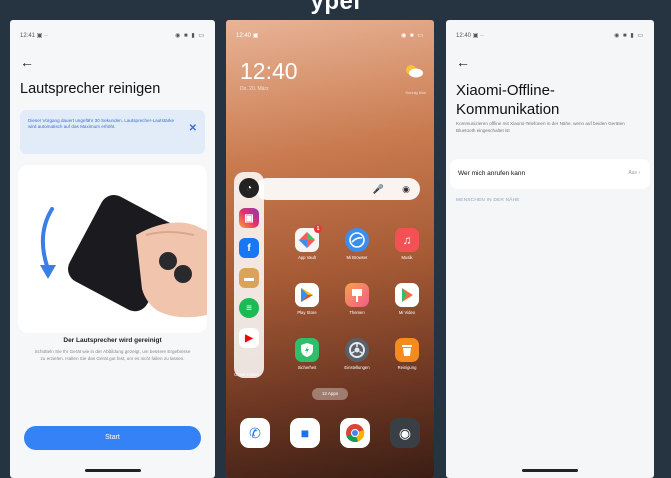 The width and height of the screenshot is (671, 478). I want to click on clock-widget: 12:40, so click(269, 71).